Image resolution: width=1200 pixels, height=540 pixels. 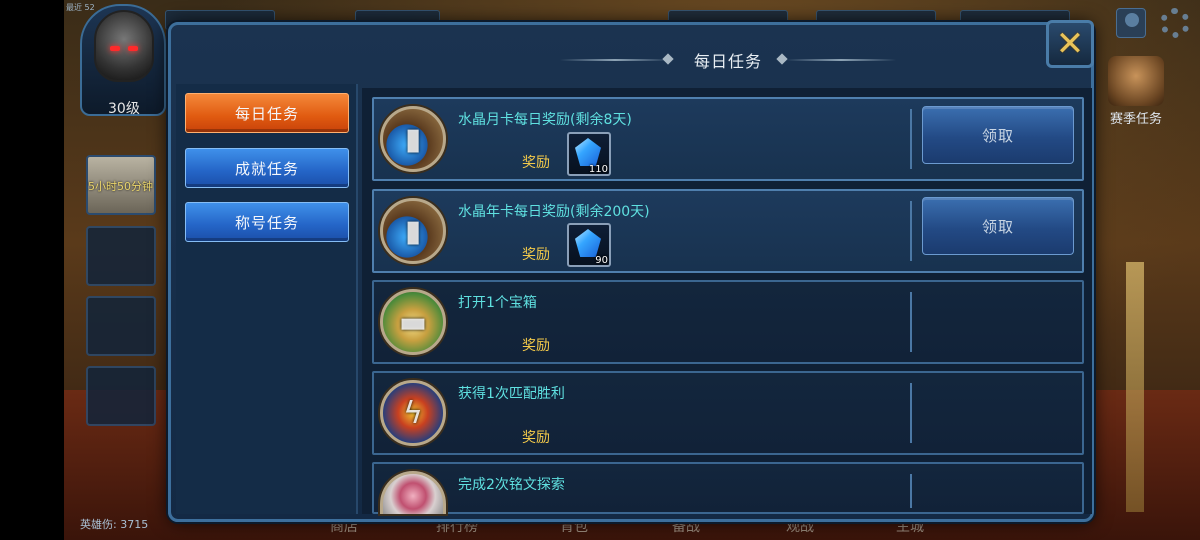 I want to click on dialog-title: 每日任务, so click(x=727, y=61).